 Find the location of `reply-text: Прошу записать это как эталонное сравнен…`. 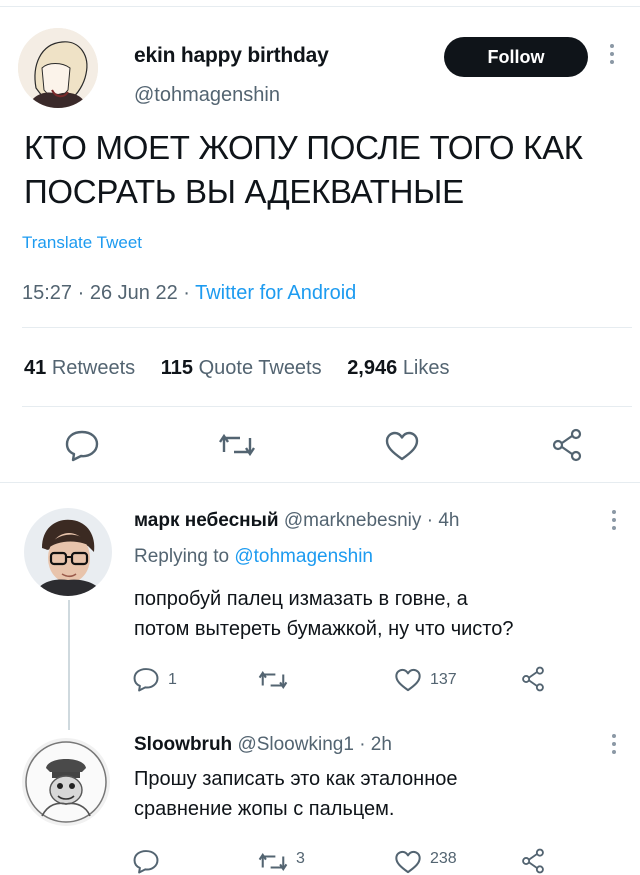

reply-text: Прошу записать это как эталонное сравнен… is located at coordinates (296, 794).